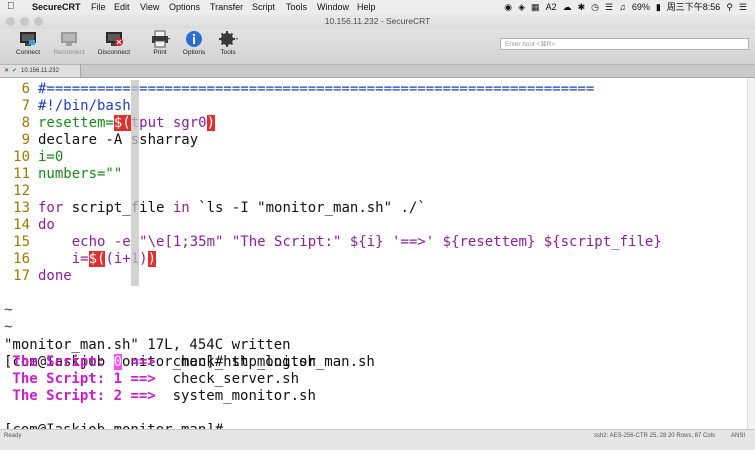  What do you see at coordinates (595, 7) in the screenshot?
I see `time-machine-icon: ◷` at bounding box center [595, 7].